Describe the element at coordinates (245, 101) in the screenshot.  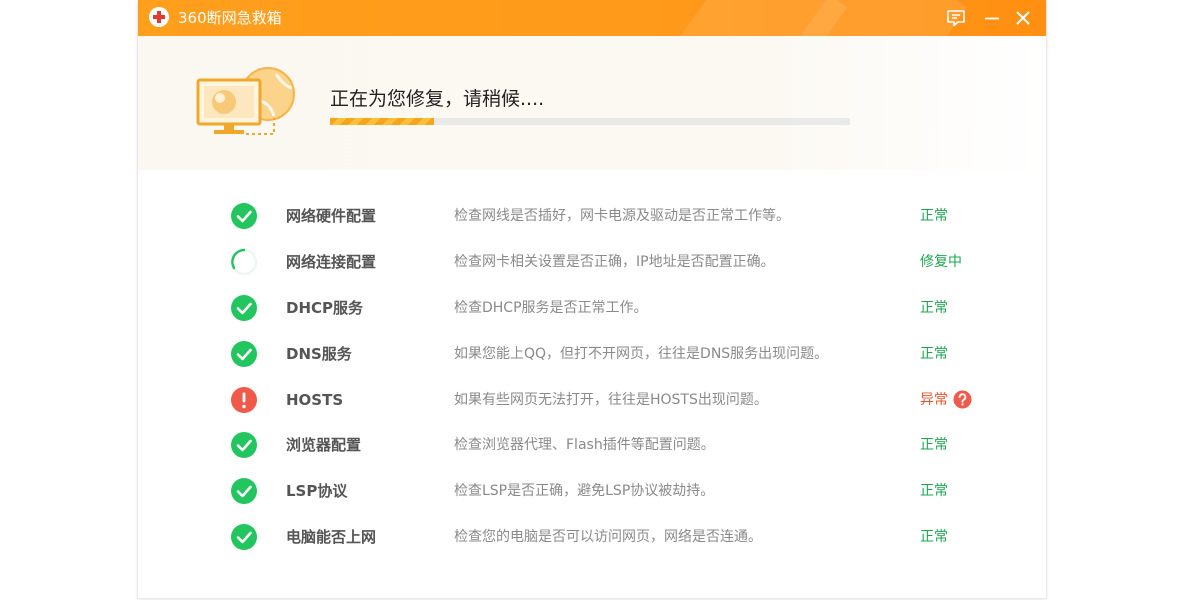
I see `monitor-globe-icon` at that location.